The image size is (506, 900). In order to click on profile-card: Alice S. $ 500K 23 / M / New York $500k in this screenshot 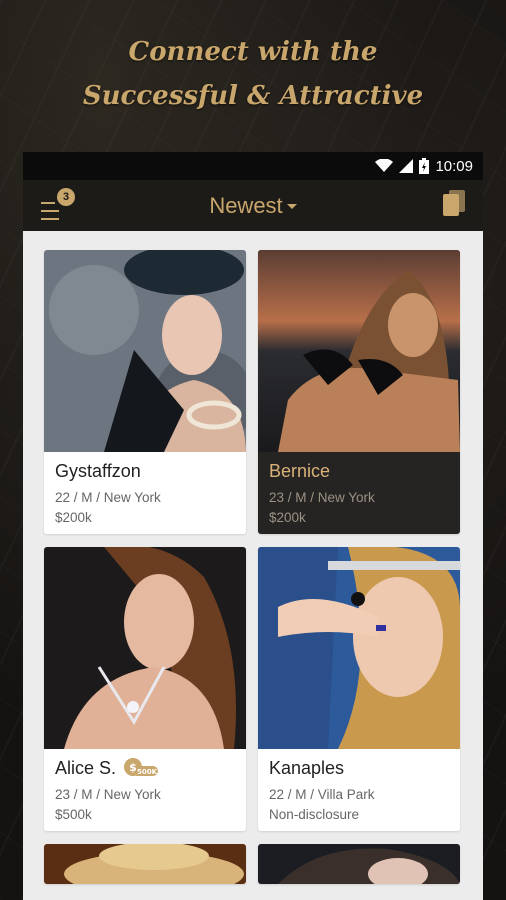, I will do `click(145, 689)`.